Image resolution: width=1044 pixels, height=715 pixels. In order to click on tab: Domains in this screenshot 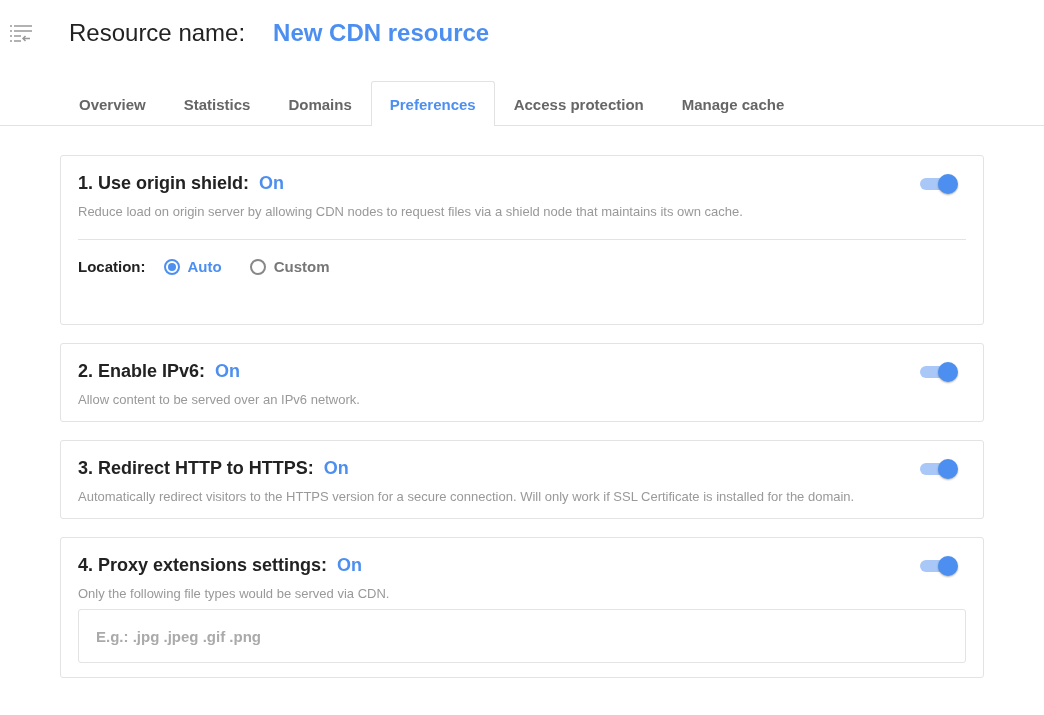, I will do `click(320, 104)`.